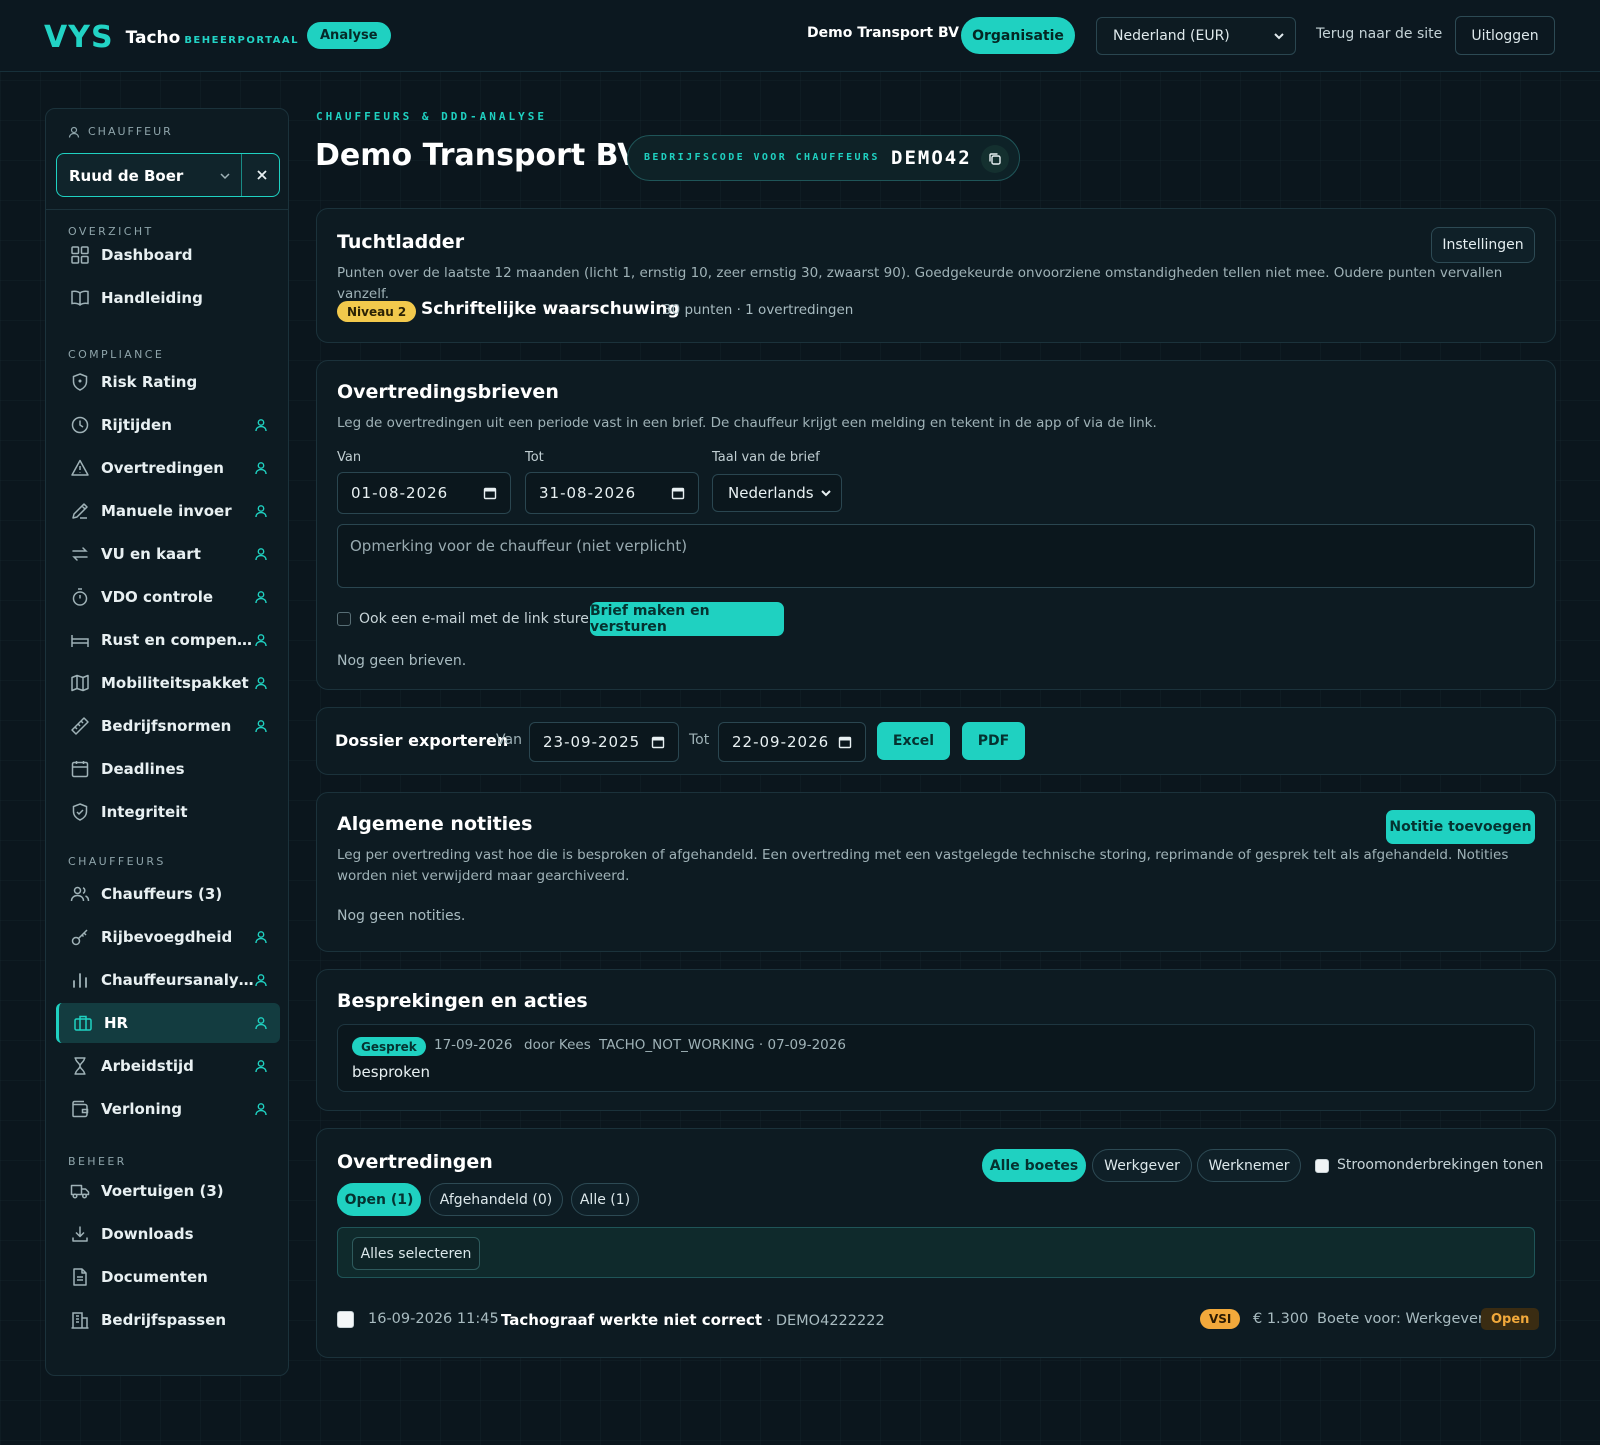  What do you see at coordinates (97, 1161) in the screenshot?
I see `section-beheer: BEHEER` at bounding box center [97, 1161].